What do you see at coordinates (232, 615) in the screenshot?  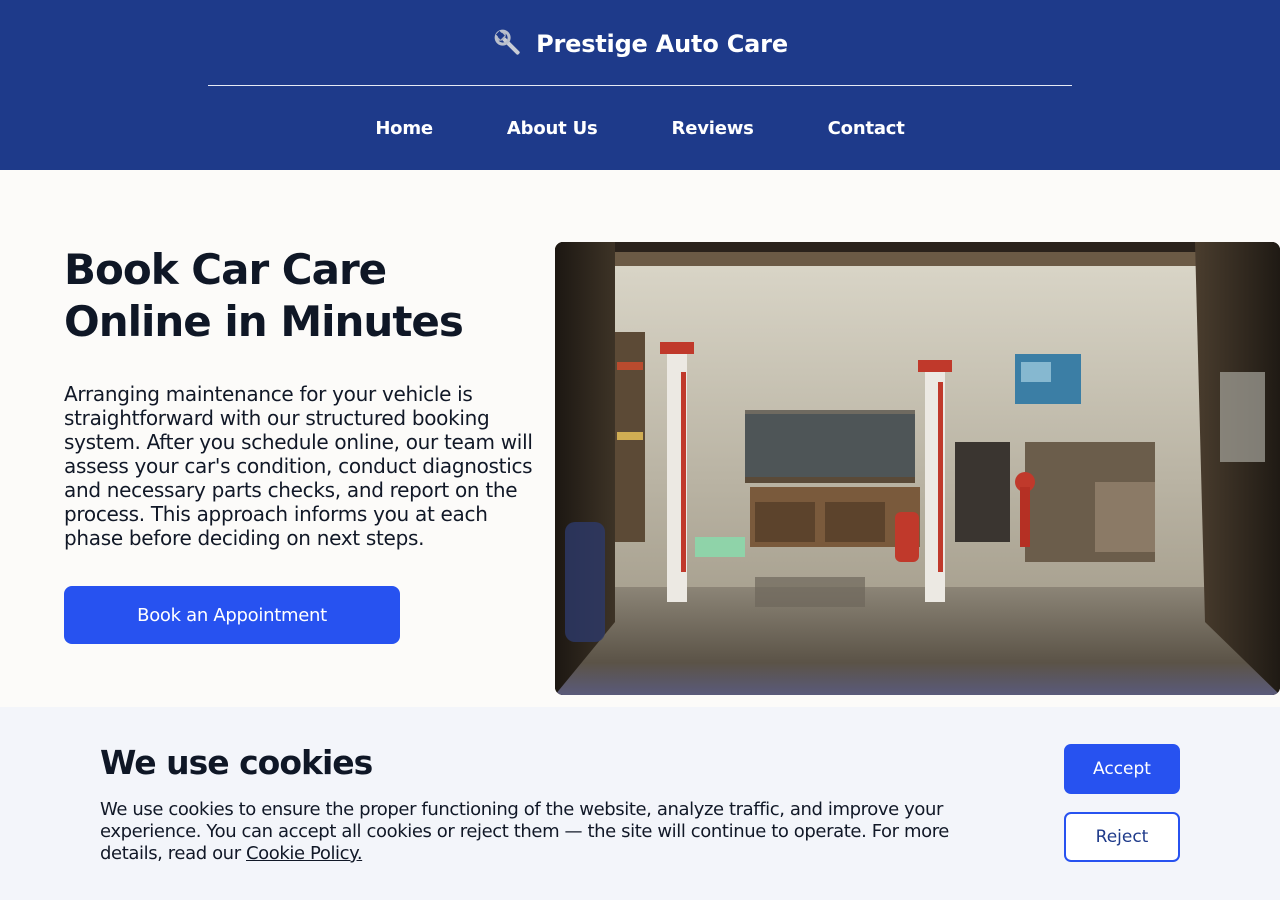 I see `book-appointment-button: Book an Appointment` at bounding box center [232, 615].